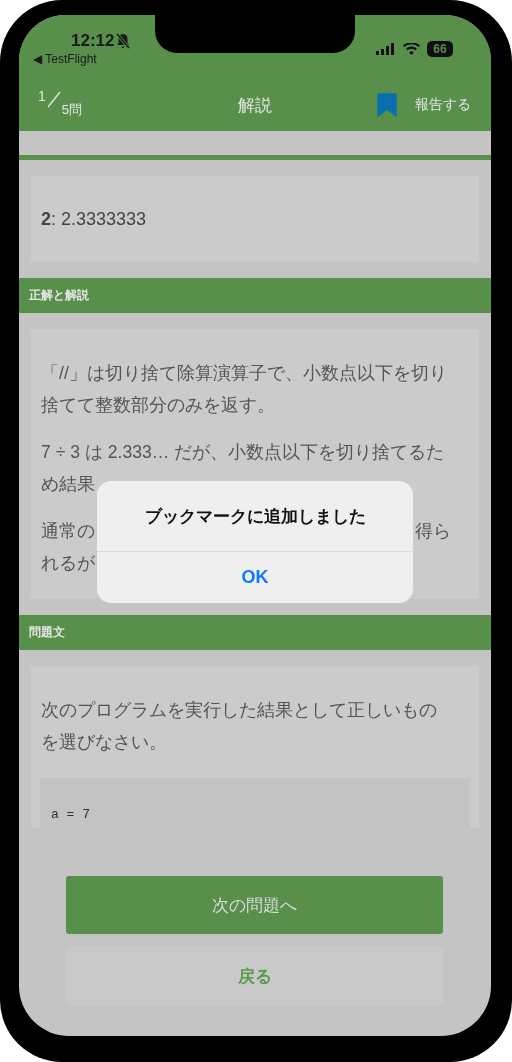  I want to click on screen-title: 解説, so click(255, 105).